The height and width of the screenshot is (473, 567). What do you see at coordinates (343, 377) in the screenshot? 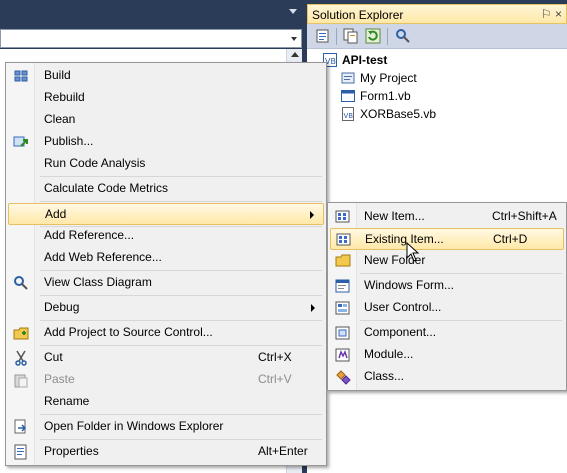
I see `class-icon` at bounding box center [343, 377].